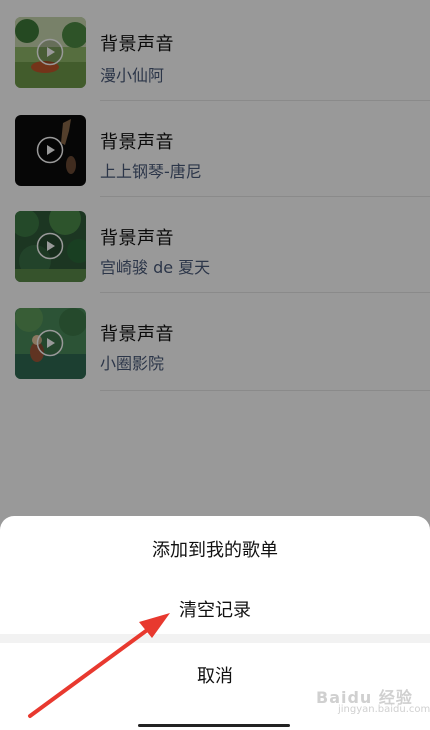  I want to click on sheet-separator, so click(215, 638).